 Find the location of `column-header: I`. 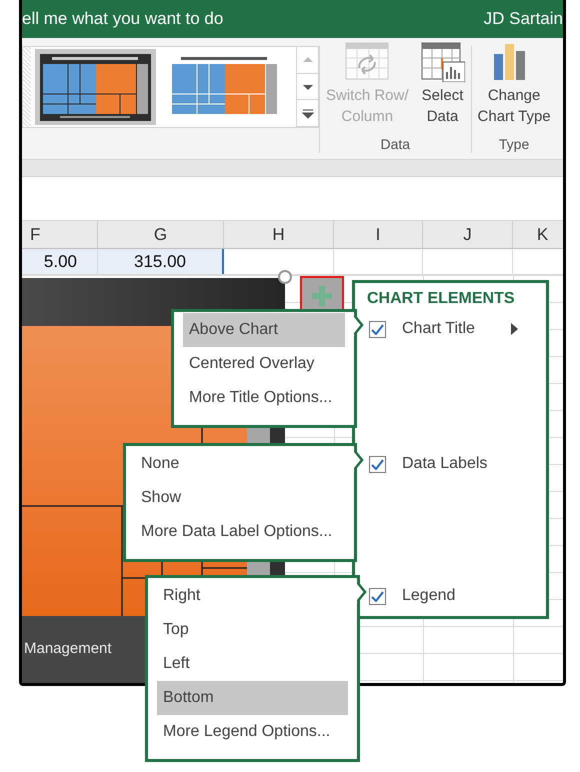

column-header: I is located at coordinates (378, 234).